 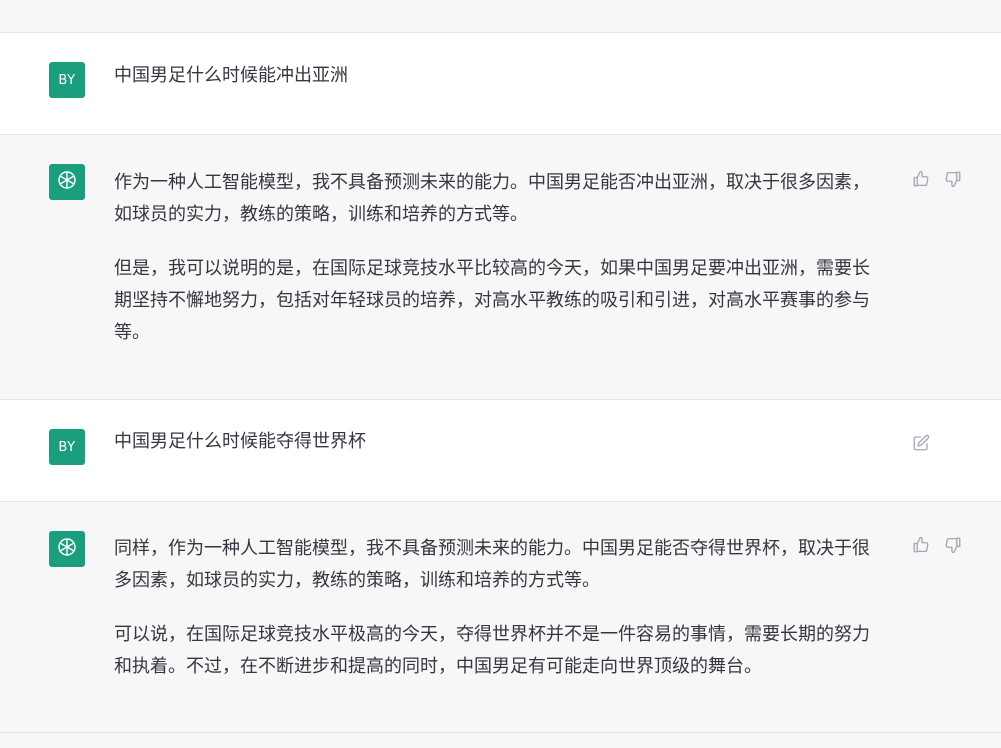 What do you see at coordinates (231, 75) in the screenshot?
I see `message-text: 中国男足什么时候能冲出亚洲` at bounding box center [231, 75].